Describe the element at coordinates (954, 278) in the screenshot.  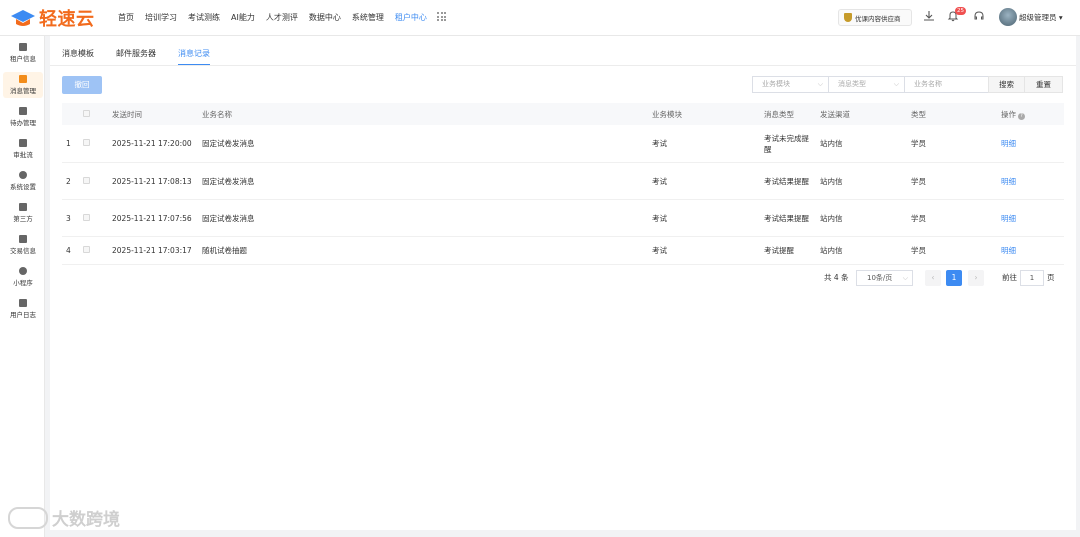
I see `page-1-button: 1` at that location.